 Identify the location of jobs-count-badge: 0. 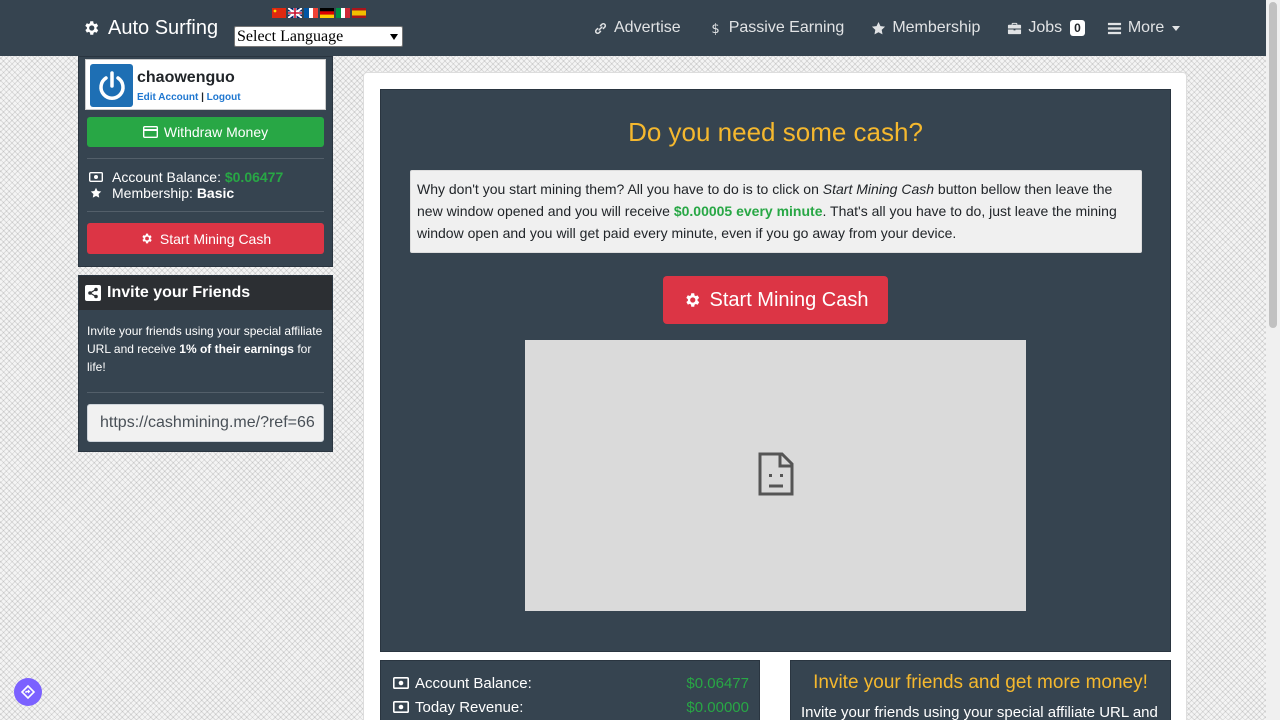
(1077, 28).